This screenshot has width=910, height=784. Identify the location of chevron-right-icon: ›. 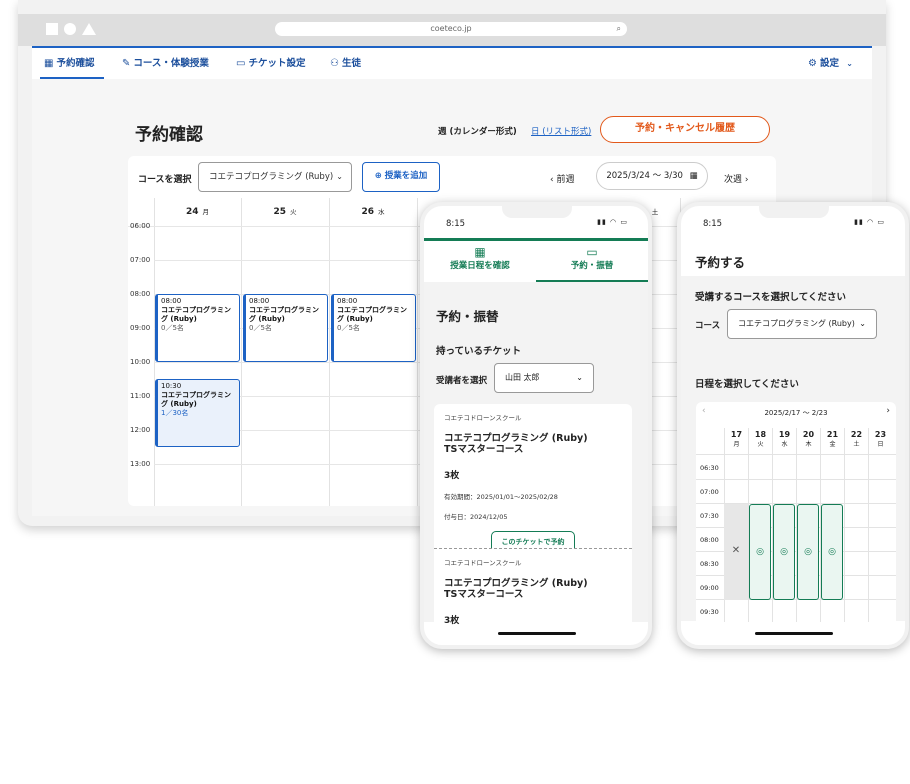
(888, 411).